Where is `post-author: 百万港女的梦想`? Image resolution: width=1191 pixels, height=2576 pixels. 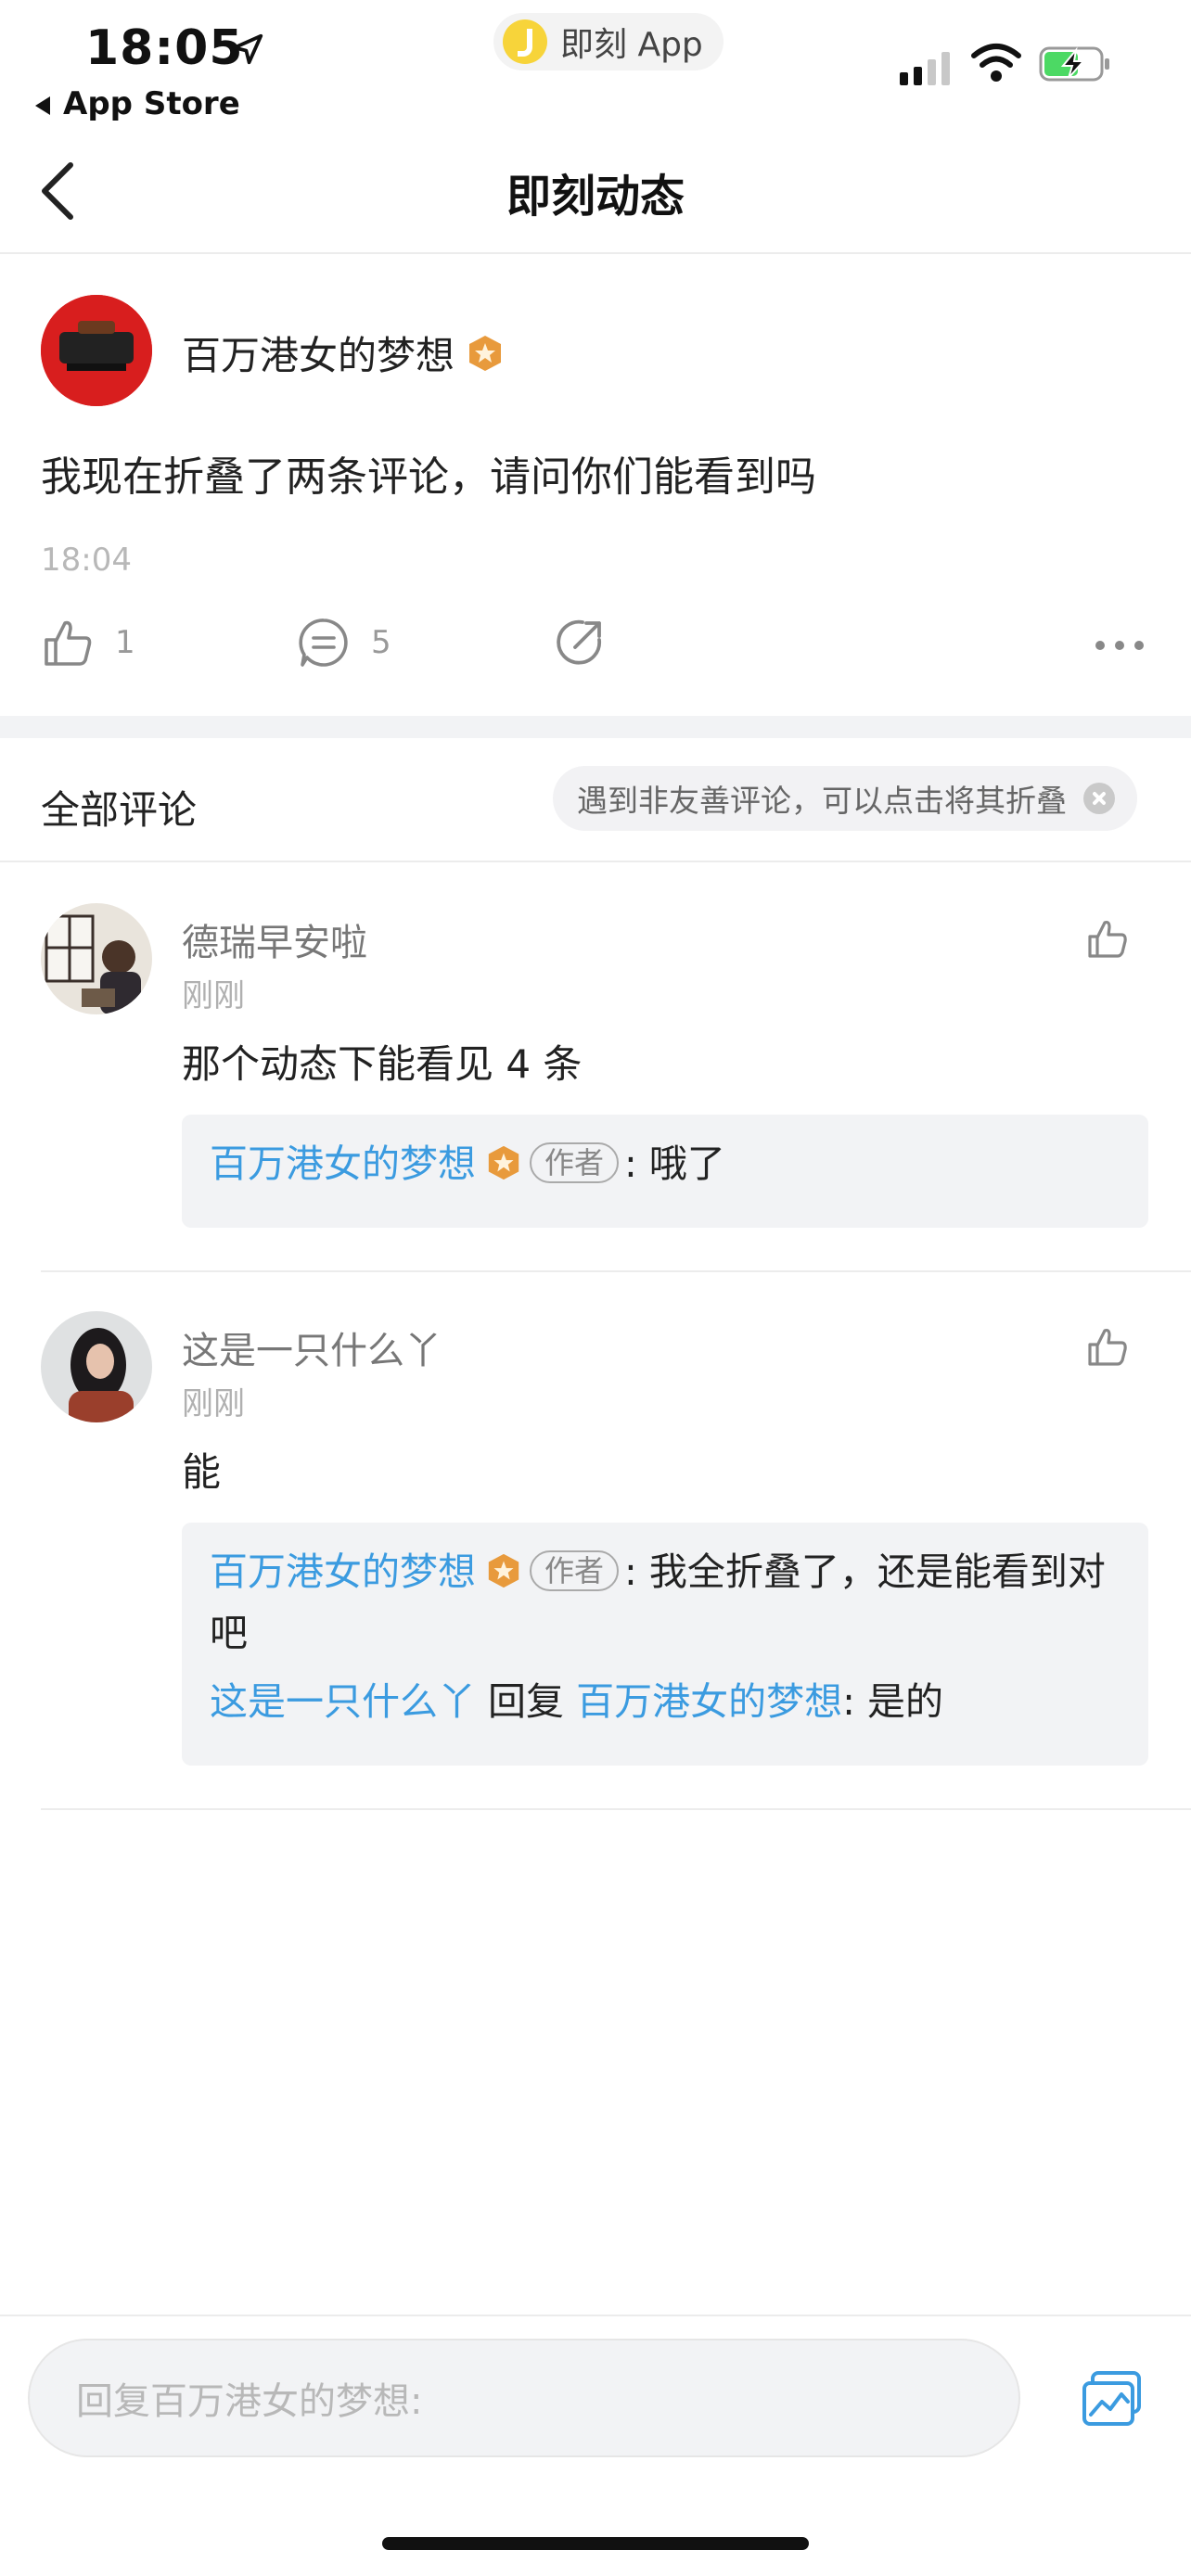
post-author: 百万港女的梦想 is located at coordinates (343, 353).